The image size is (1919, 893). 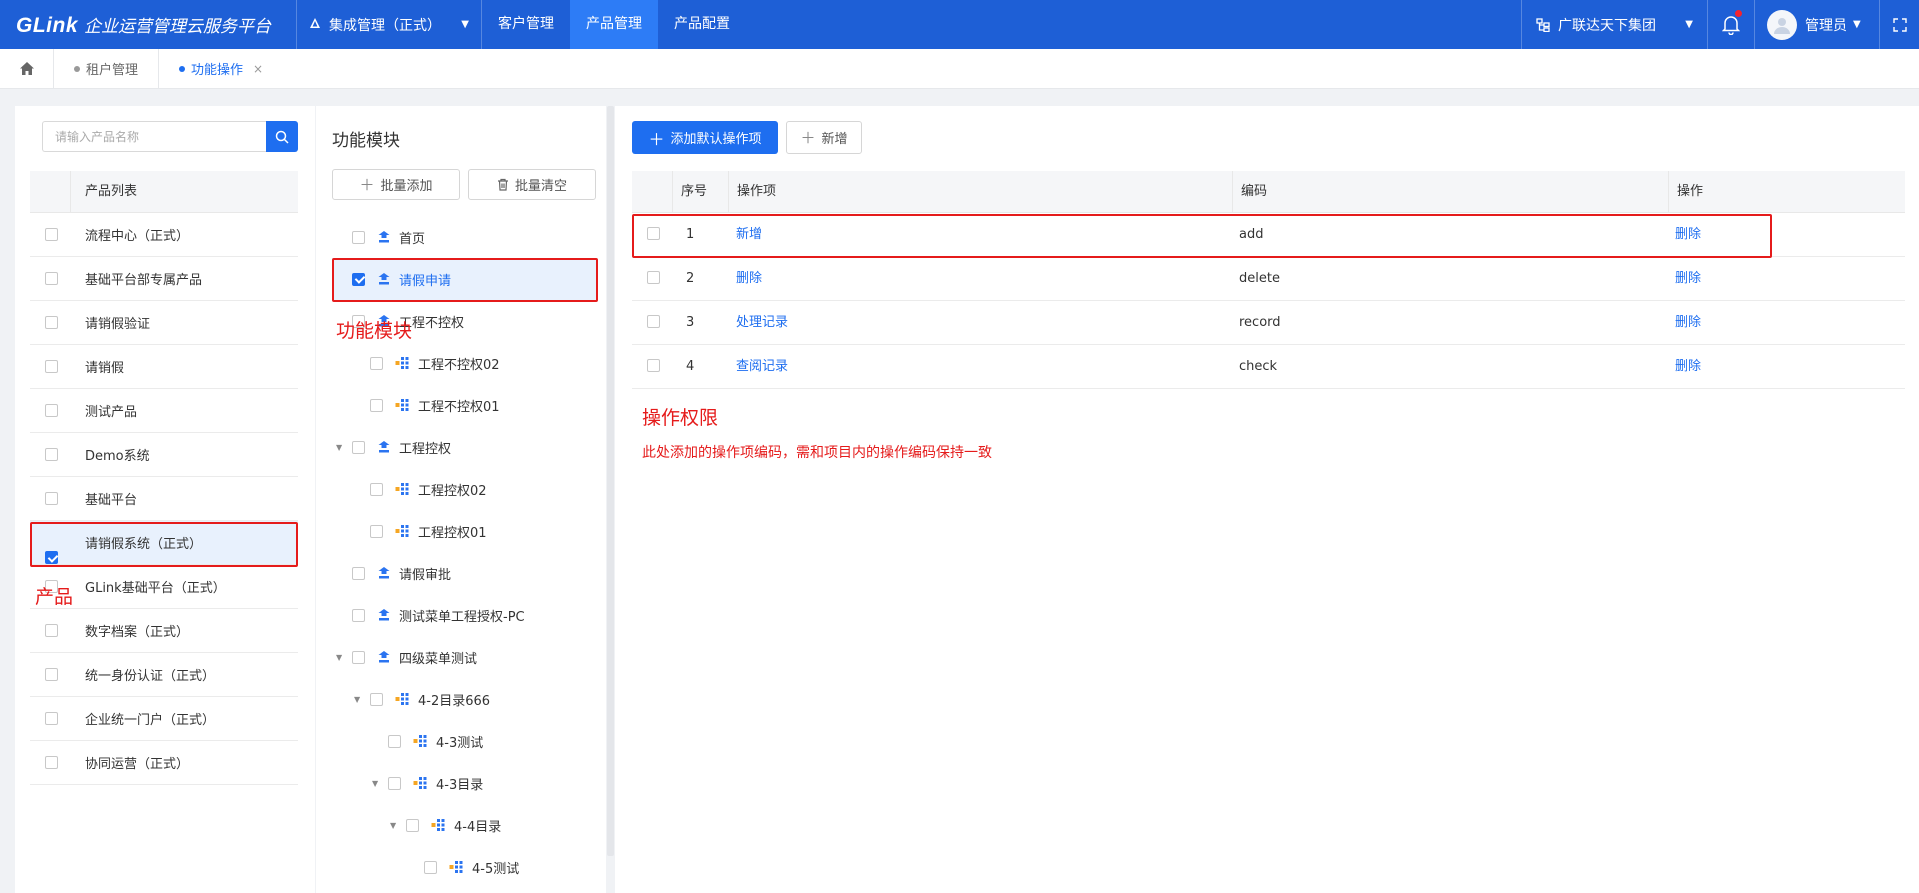 I want to click on brand: GLink 企业运营管理云服务平台, so click(x=148, y=25).